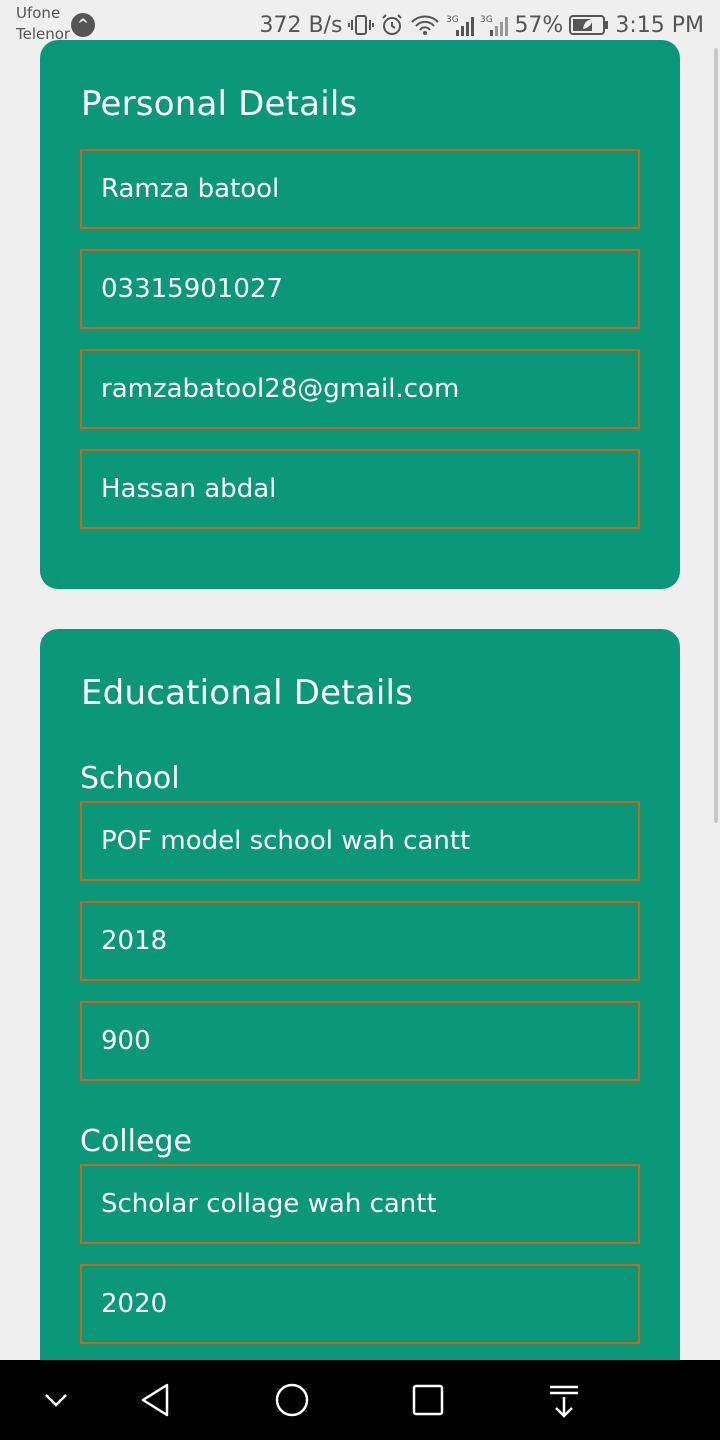  I want to click on carrier-names: Ufone Telenor, so click(43, 24).